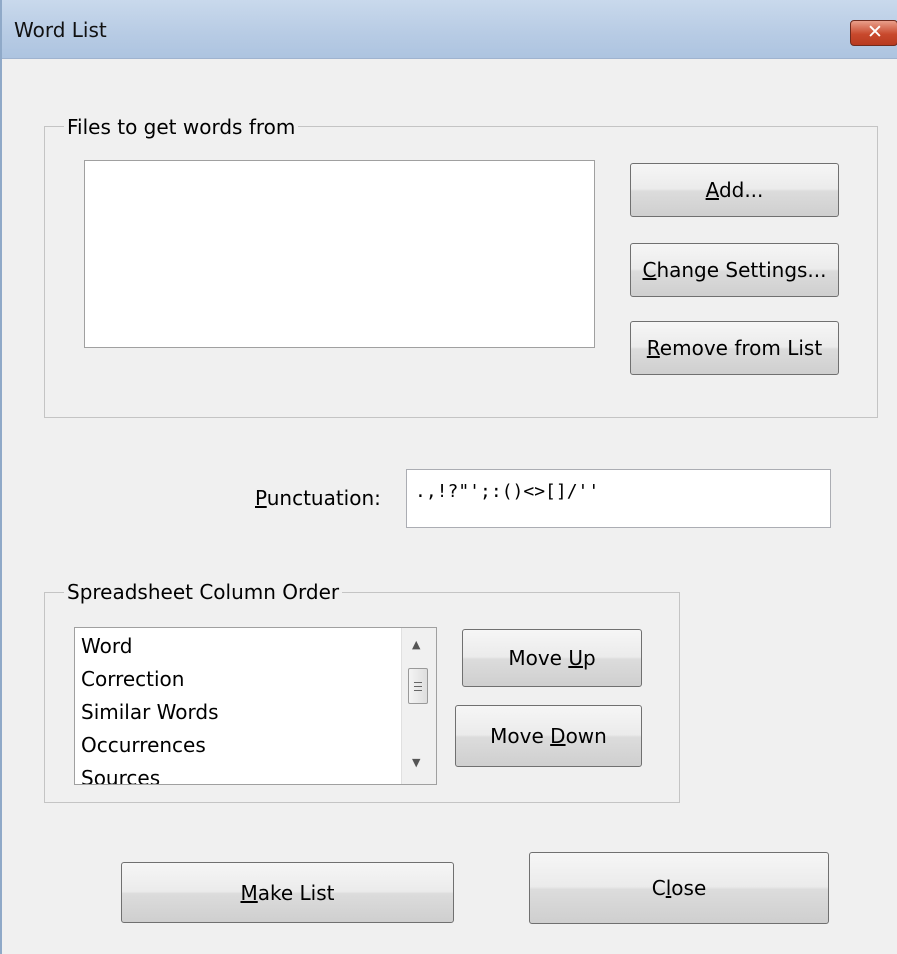 Image resolution: width=897 pixels, height=954 pixels. I want to click on make-list-button: Make List, so click(287, 892).